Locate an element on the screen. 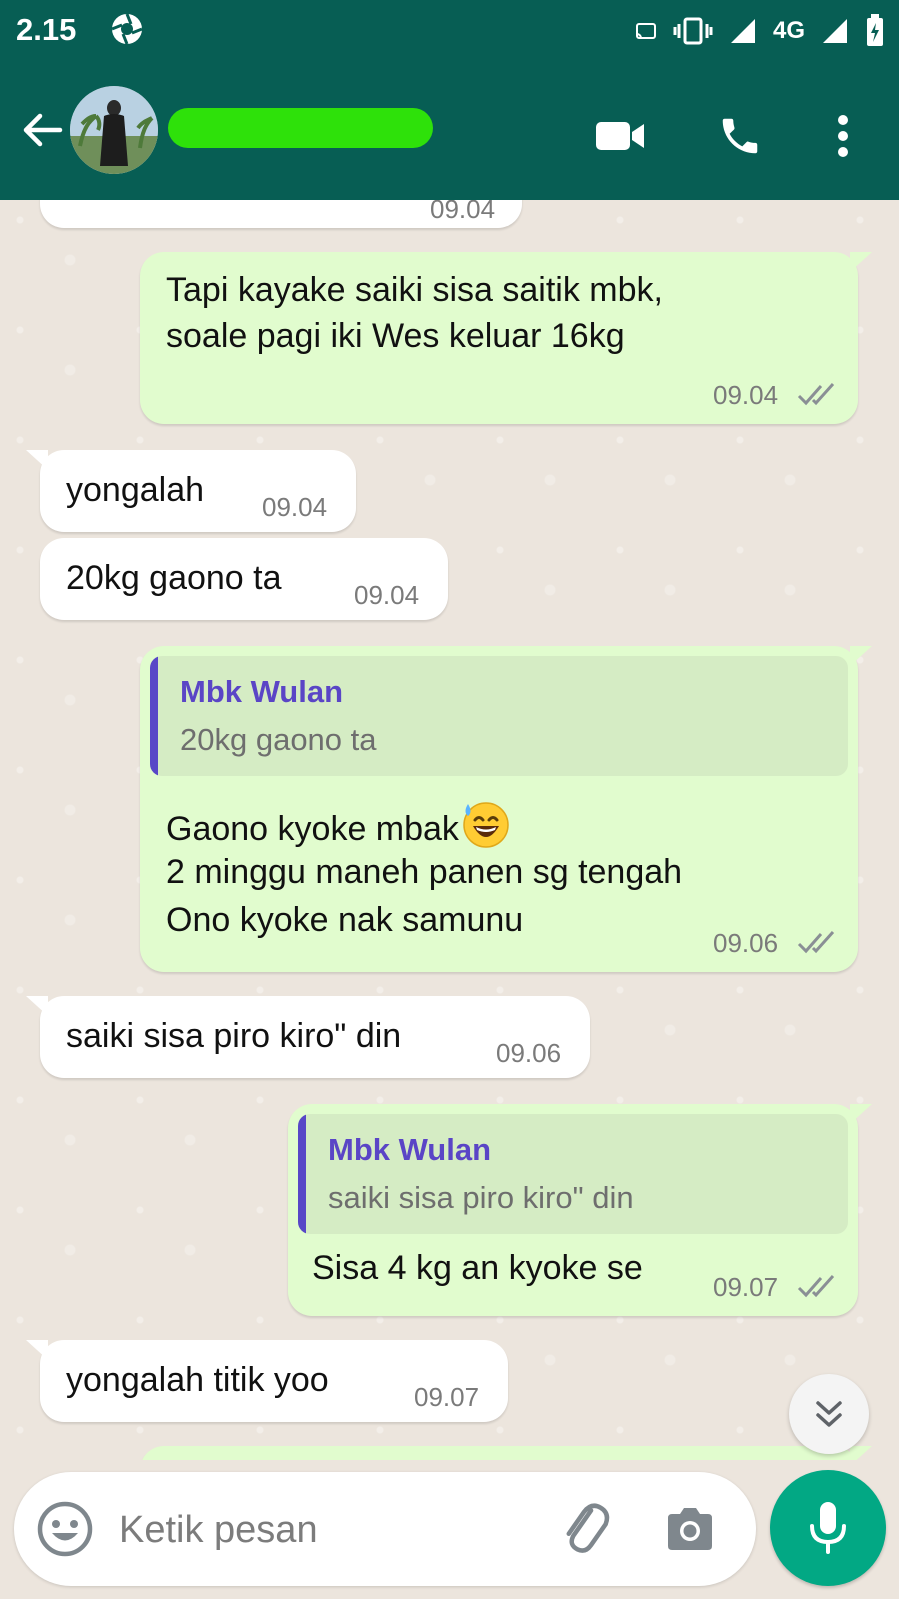  voice-message-button is located at coordinates (828, 1528).